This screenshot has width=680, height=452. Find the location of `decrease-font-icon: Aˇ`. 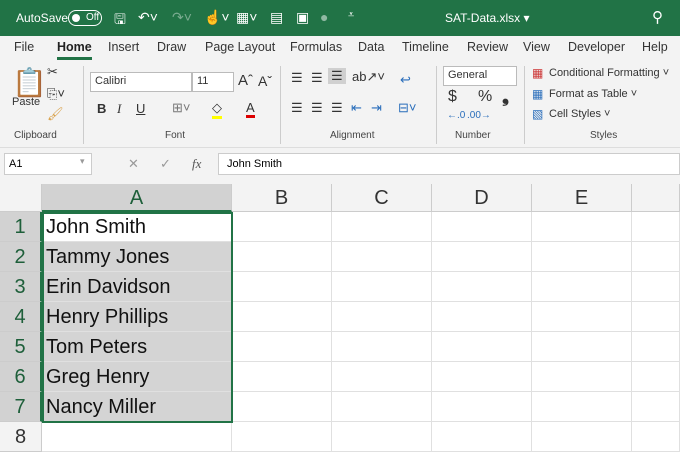

decrease-font-icon: Aˇ is located at coordinates (265, 81).